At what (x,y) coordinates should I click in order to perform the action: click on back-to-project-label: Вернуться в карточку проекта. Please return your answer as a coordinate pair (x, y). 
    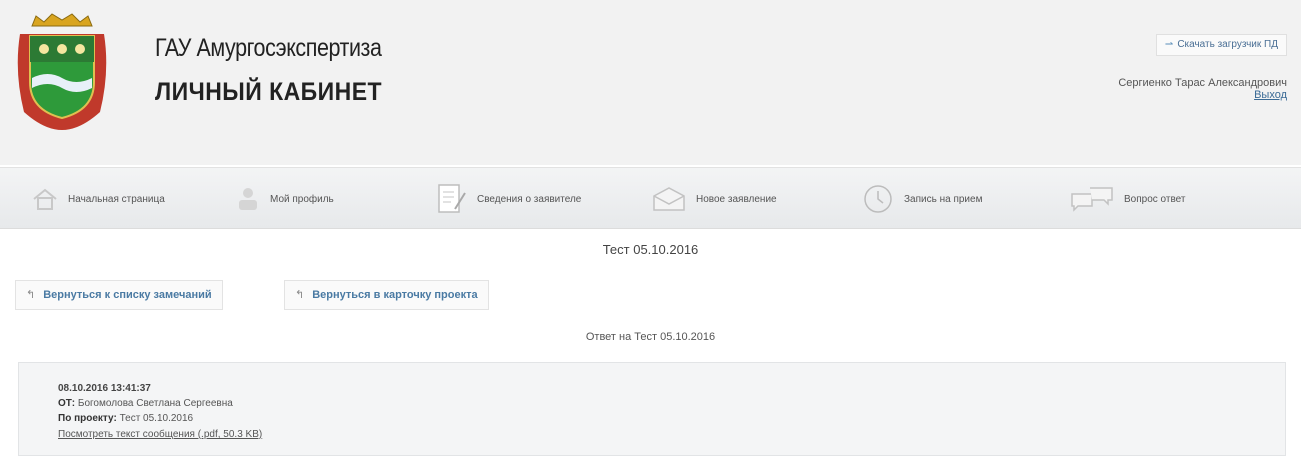
    Looking at the image, I should click on (395, 295).